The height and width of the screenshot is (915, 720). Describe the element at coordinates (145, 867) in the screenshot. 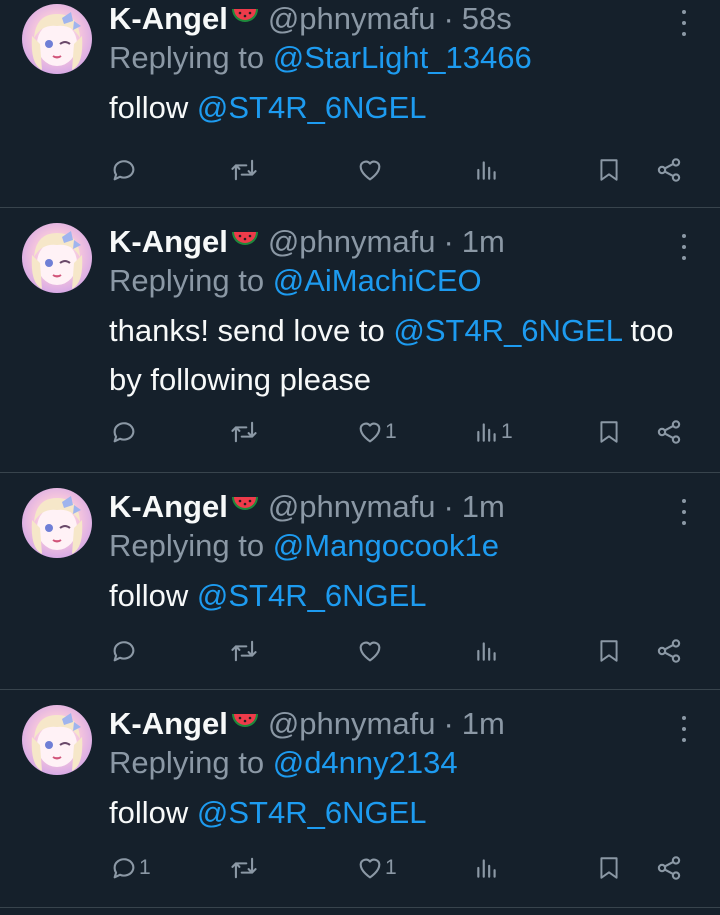

I see `reply-count: 1` at that location.